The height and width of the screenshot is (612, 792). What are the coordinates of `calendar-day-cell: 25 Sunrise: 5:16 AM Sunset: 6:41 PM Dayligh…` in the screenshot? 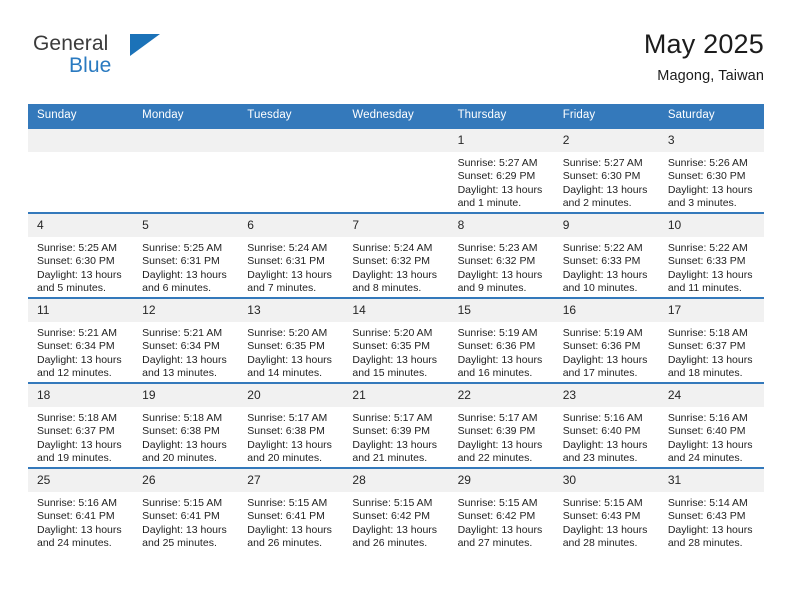 It's located at (81, 509).